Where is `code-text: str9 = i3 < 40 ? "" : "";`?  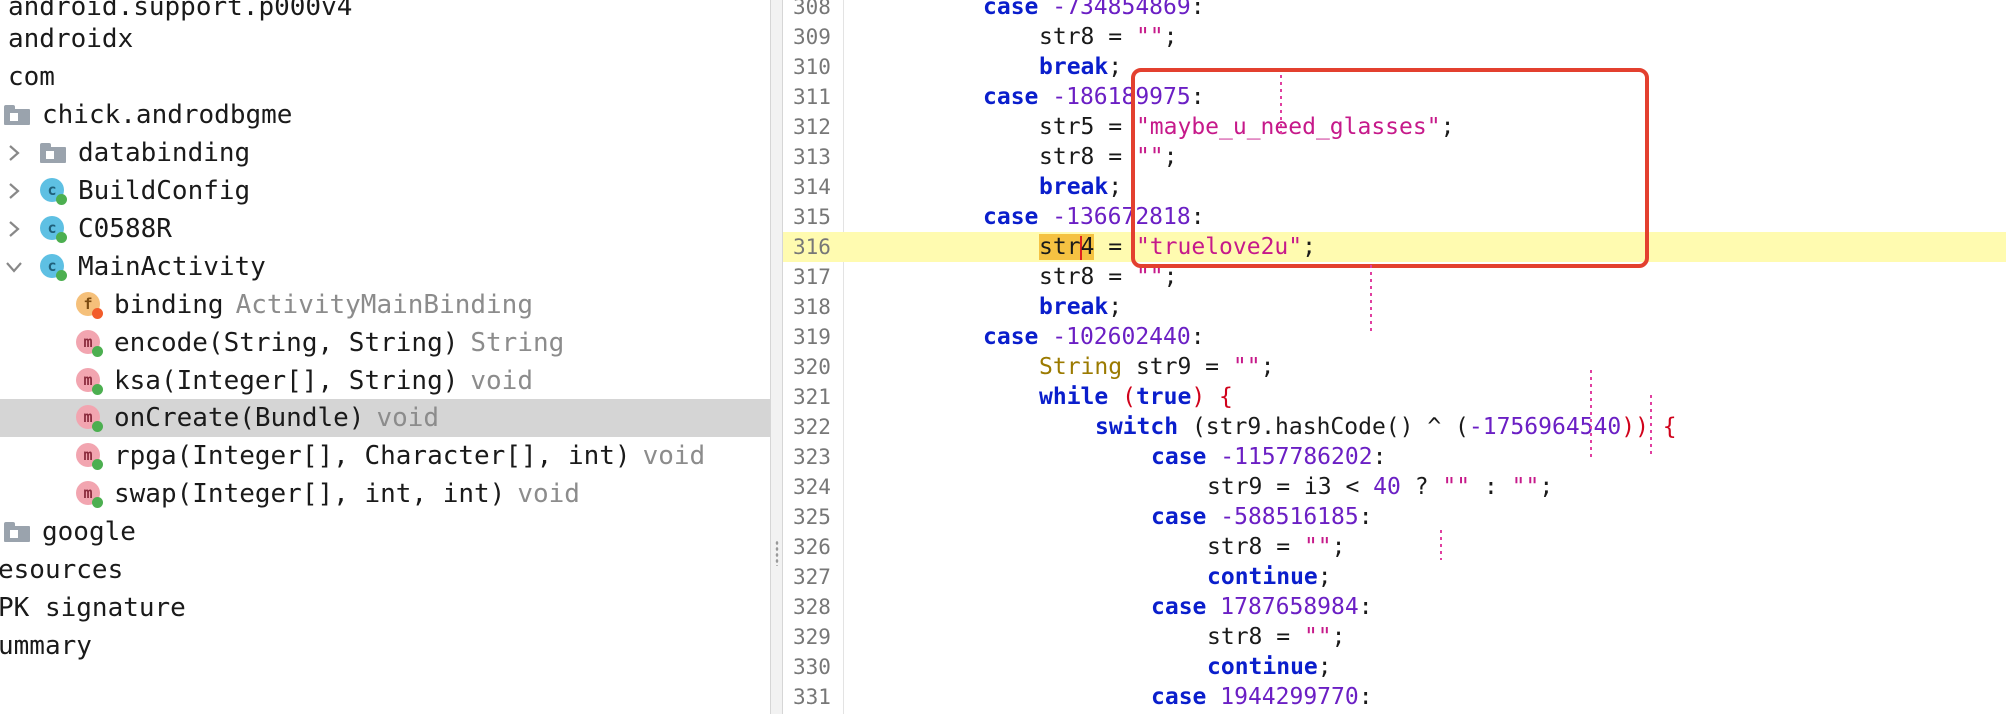 code-text: str9 = i3 < 40 ? "" : ""; is located at coordinates (1380, 487).